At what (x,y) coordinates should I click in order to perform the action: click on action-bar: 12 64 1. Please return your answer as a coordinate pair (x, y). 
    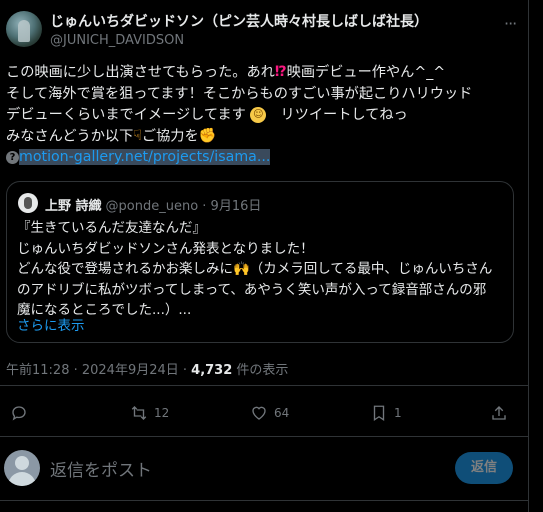
    Looking at the image, I should click on (264, 414).